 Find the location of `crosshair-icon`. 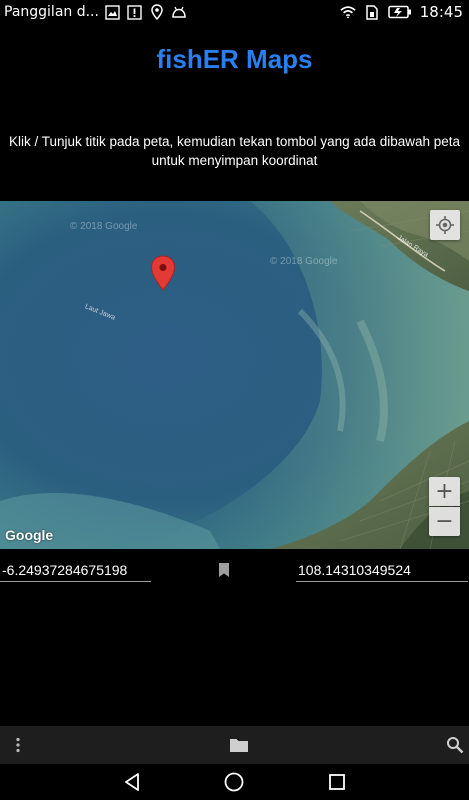

crosshair-icon is located at coordinates (445, 225).